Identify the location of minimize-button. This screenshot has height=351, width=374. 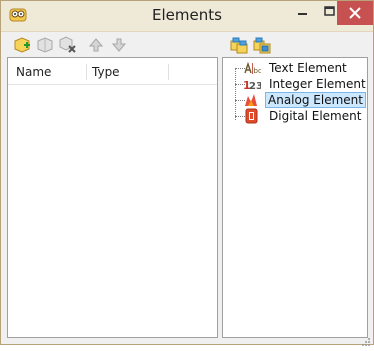
(302, 13).